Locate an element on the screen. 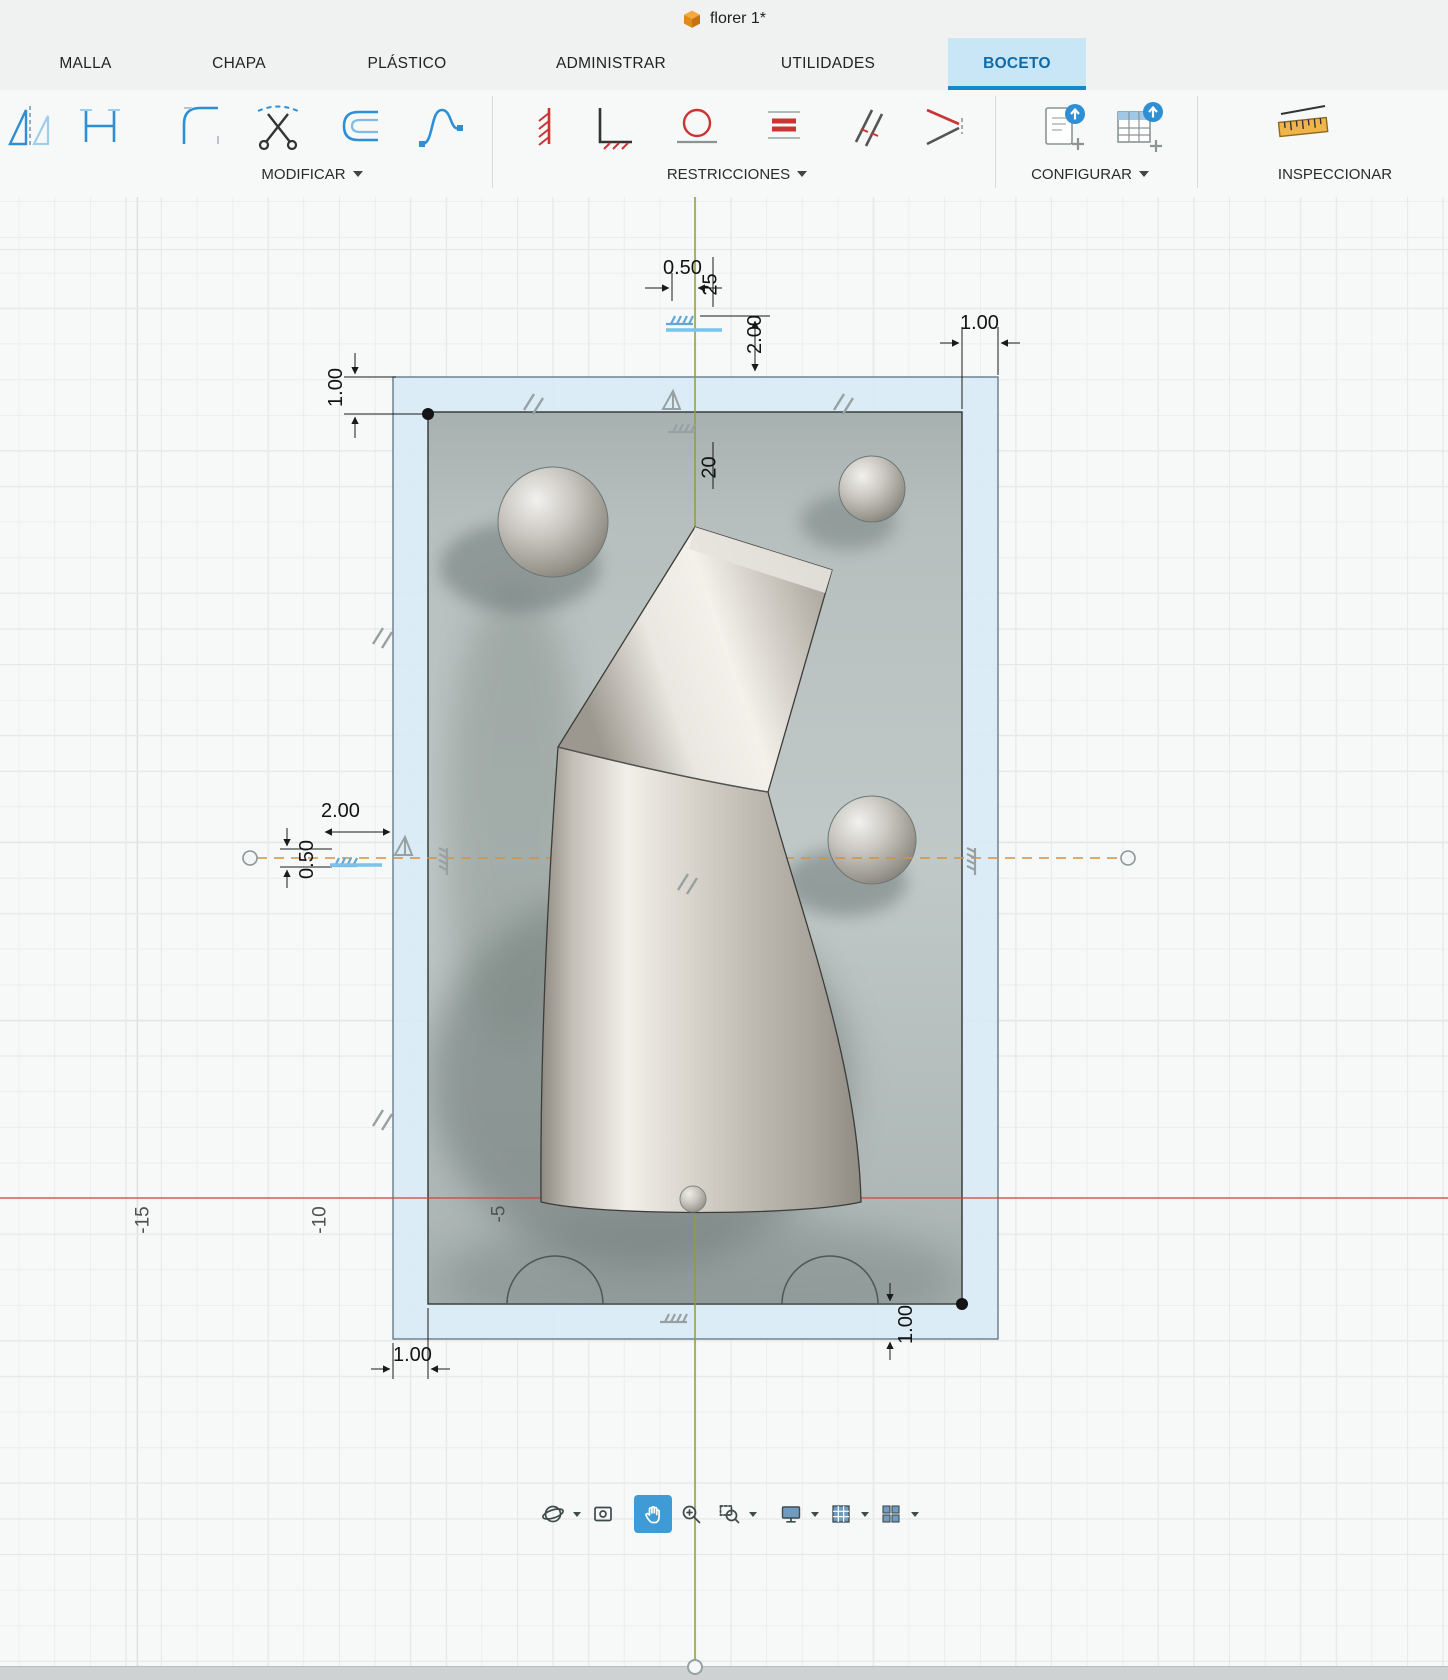 The image size is (1448, 1680). group-configurar-label: CONFIGURAR is located at coordinates (1081, 174).